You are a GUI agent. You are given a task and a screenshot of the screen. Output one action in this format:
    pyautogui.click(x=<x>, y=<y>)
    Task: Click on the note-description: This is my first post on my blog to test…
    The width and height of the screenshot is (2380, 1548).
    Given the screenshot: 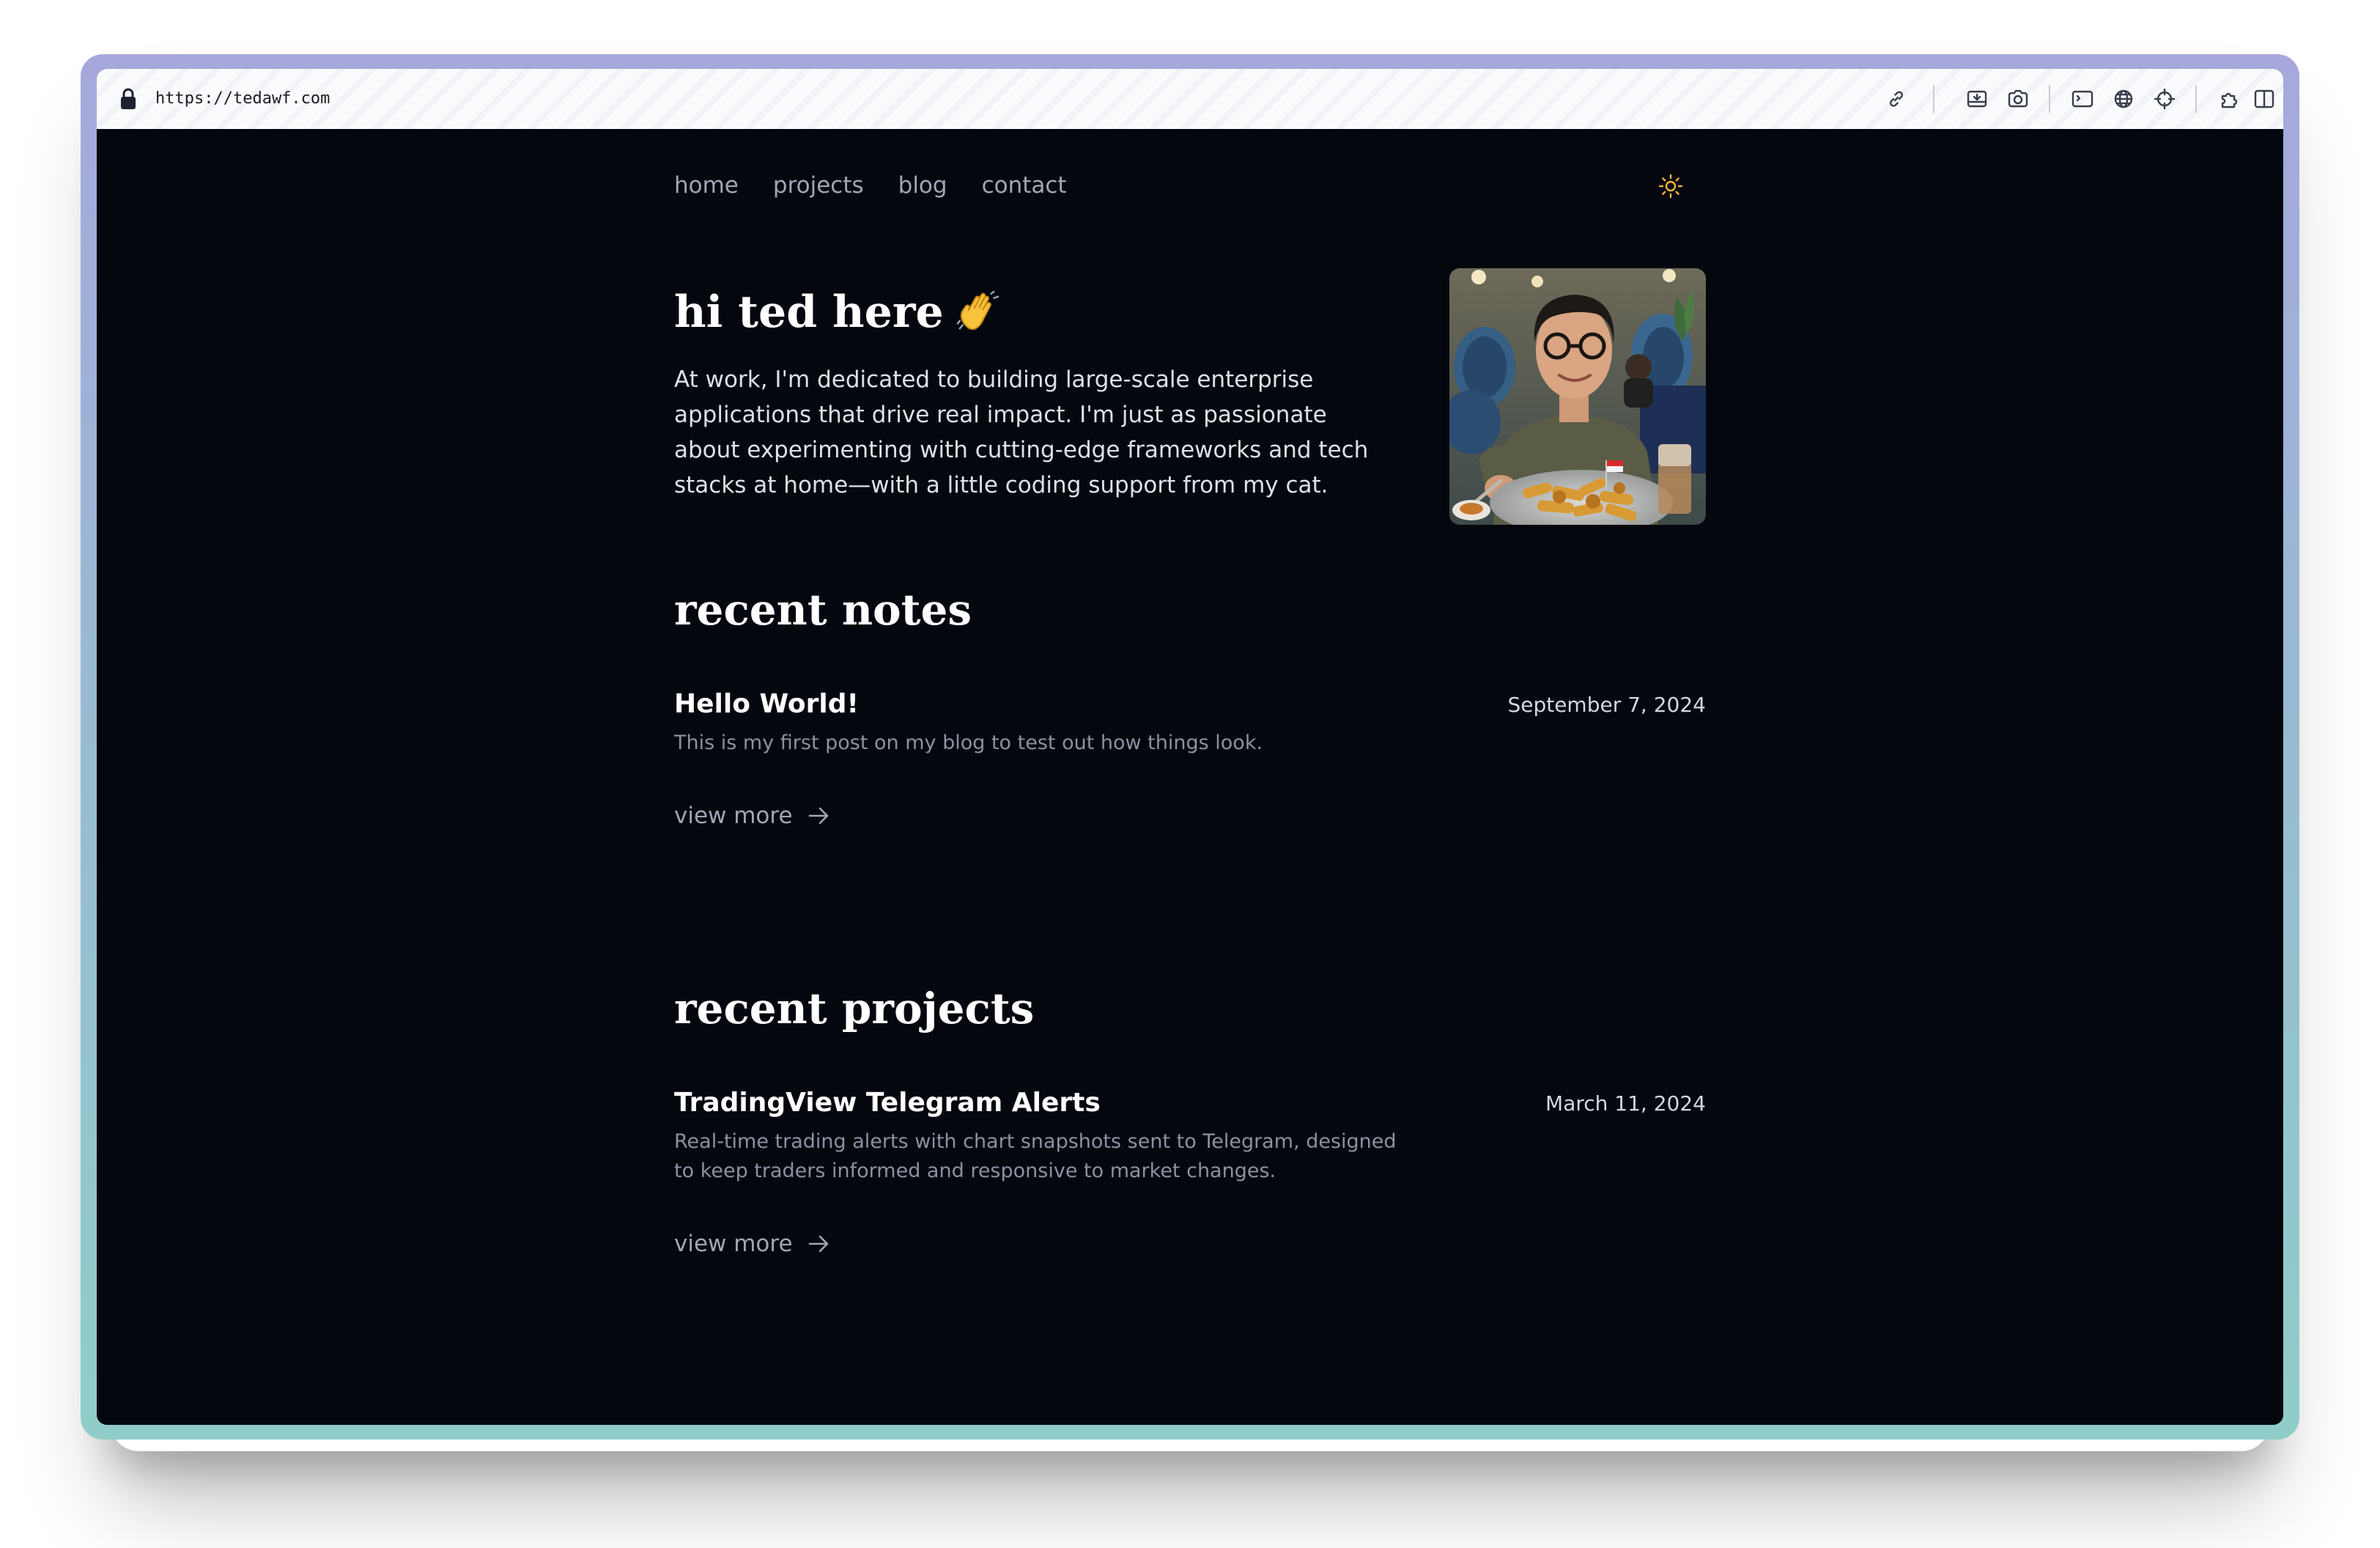 What is the action you would take?
    pyautogui.click(x=968, y=742)
    